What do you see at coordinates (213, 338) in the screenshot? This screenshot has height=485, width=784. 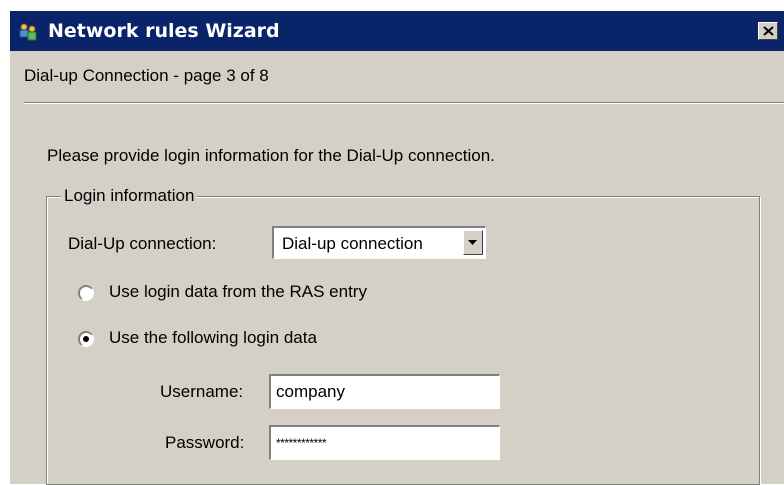 I see `radio-use-following-login-label: Use the following login data` at bounding box center [213, 338].